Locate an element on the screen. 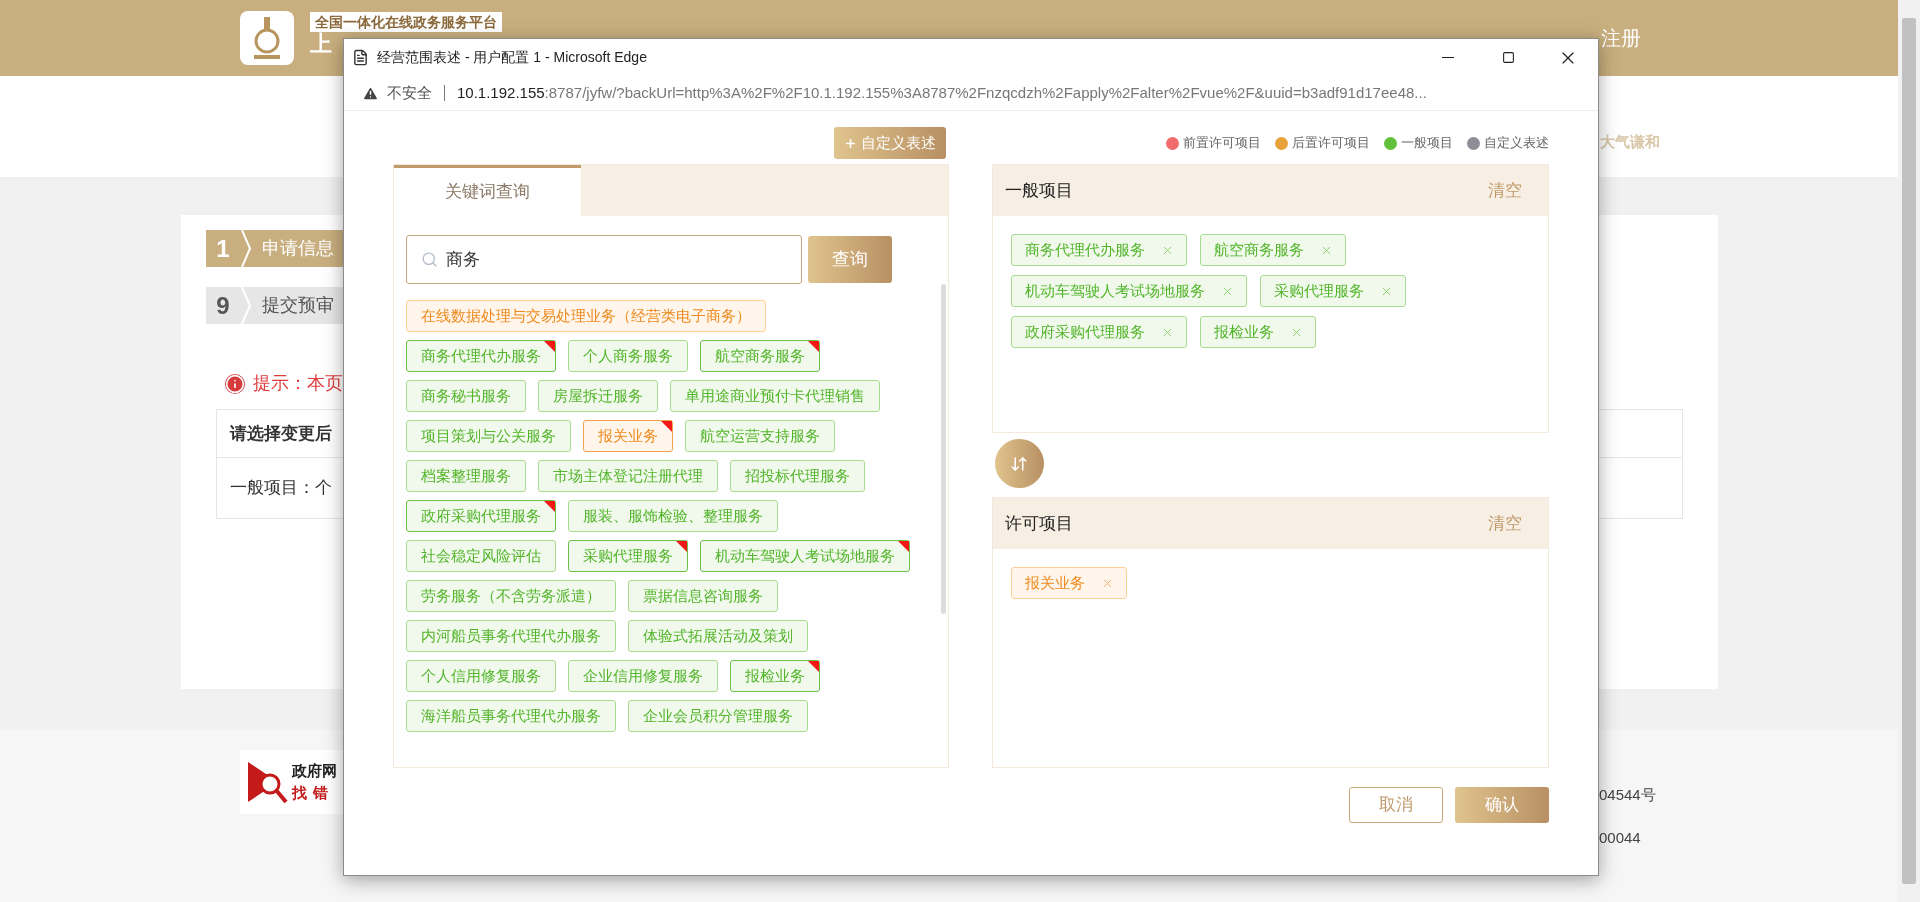 Image resolution: width=1920 pixels, height=902 pixels. result-tag: 市场主体登记注册代理 is located at coordinates (628, 476).